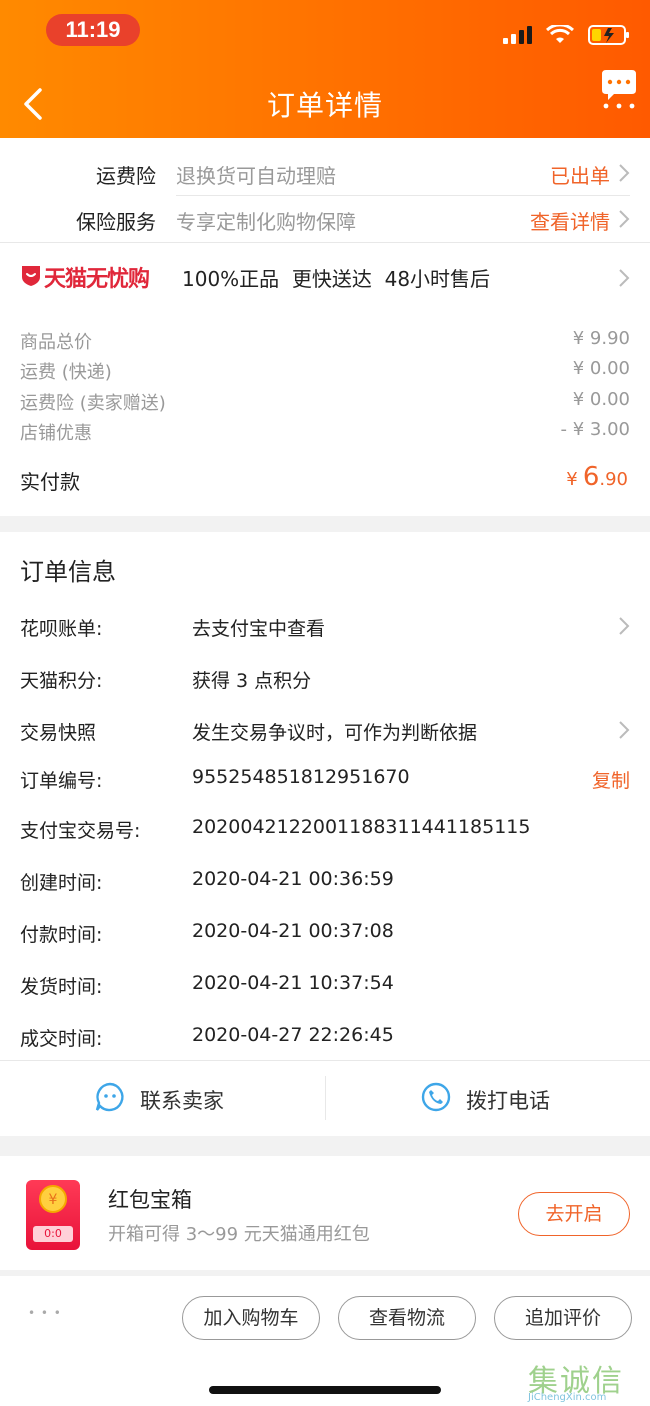 Image resolution: width=650 pixels, height=1406 pixels. Describe the element at coordinates (252, 681) in the screenshot. I see `info-value: 获得 3 点积分` at that location.